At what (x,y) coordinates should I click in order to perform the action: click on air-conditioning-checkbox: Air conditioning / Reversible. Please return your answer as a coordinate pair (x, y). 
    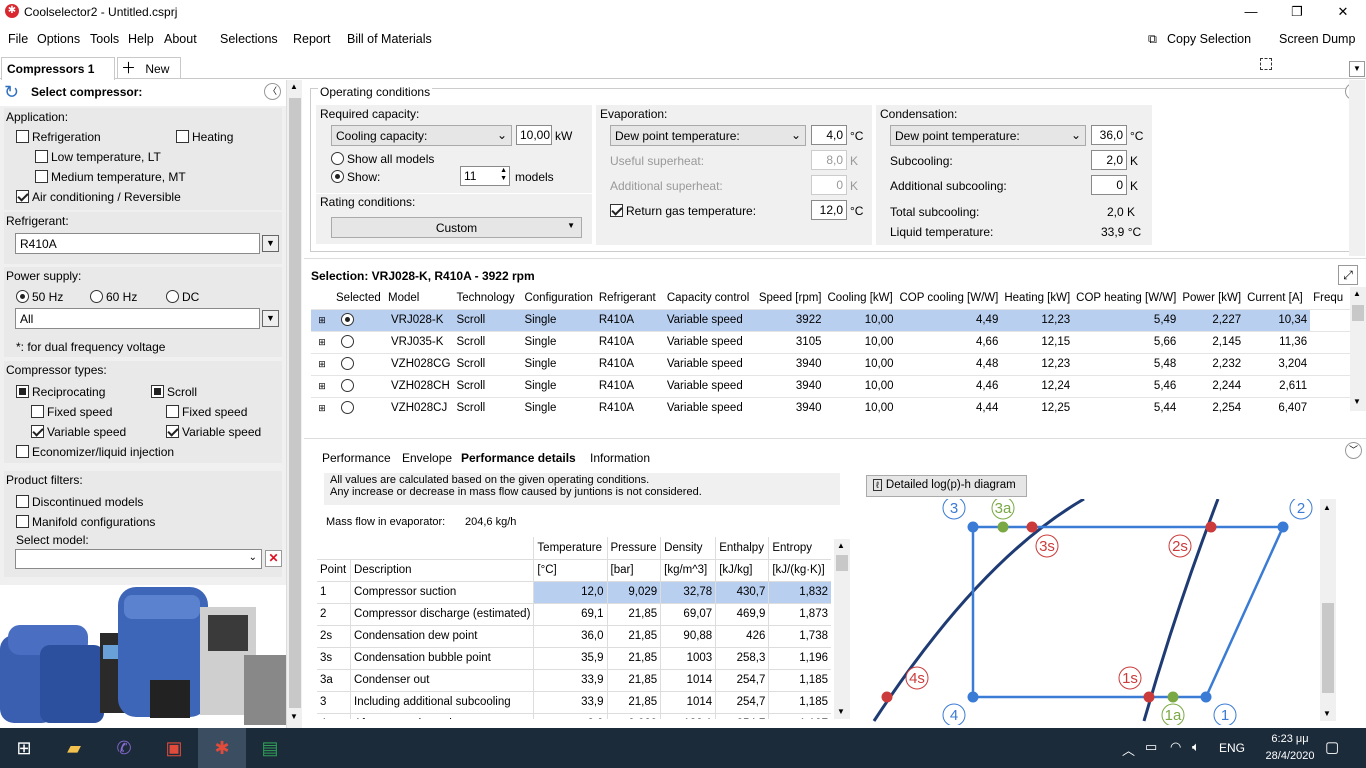
    Looking at the image, I should click on (98, 197).